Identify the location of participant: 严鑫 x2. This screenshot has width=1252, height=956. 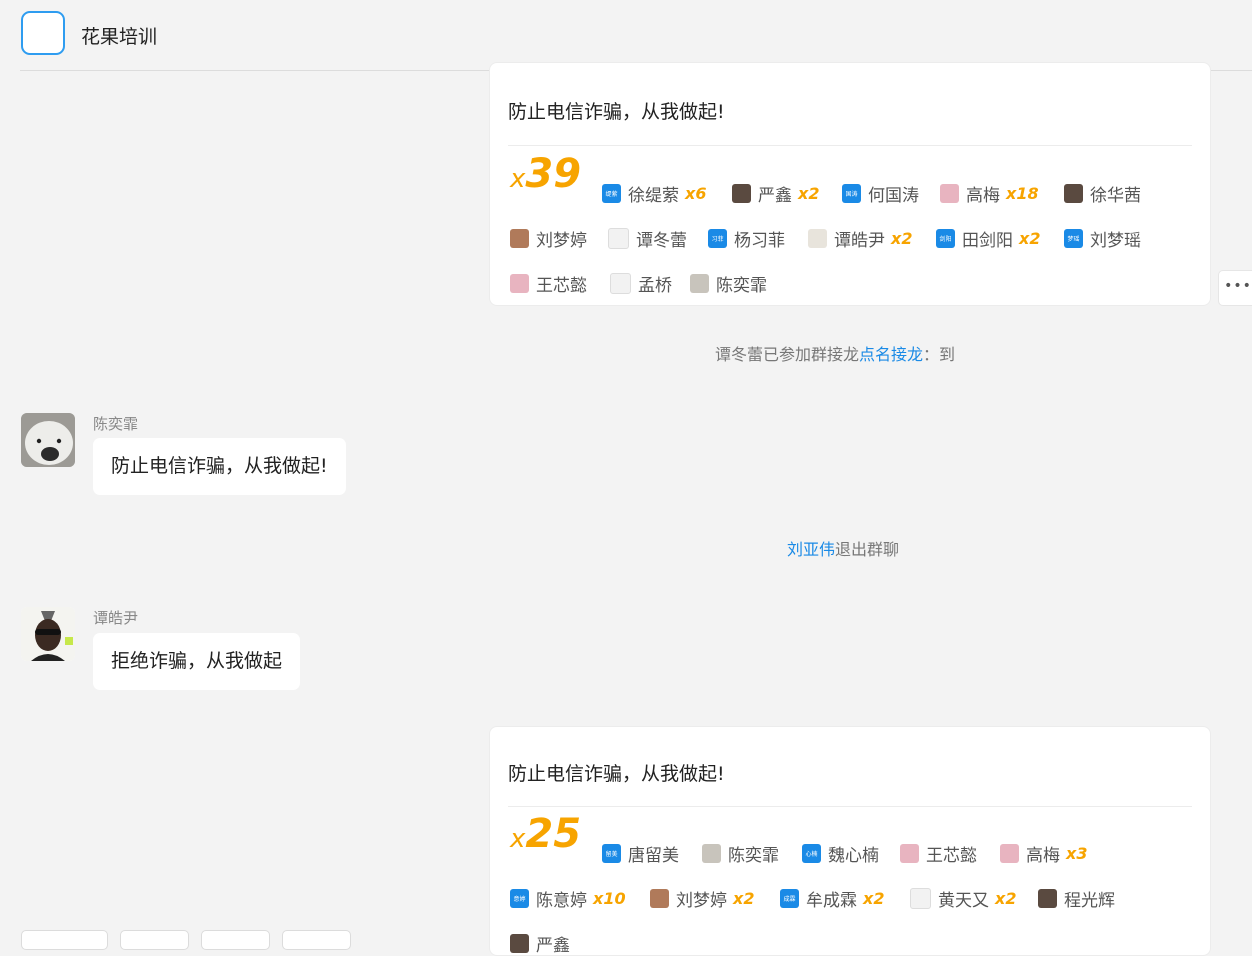
(775, 193).